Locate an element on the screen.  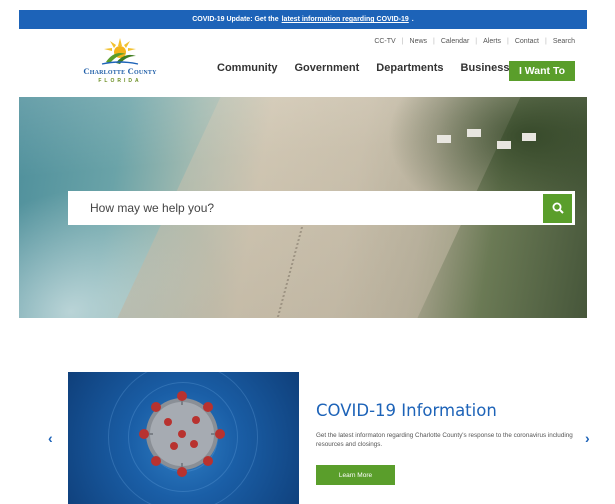
nav-business: Business is located at coordinates (485, 68).